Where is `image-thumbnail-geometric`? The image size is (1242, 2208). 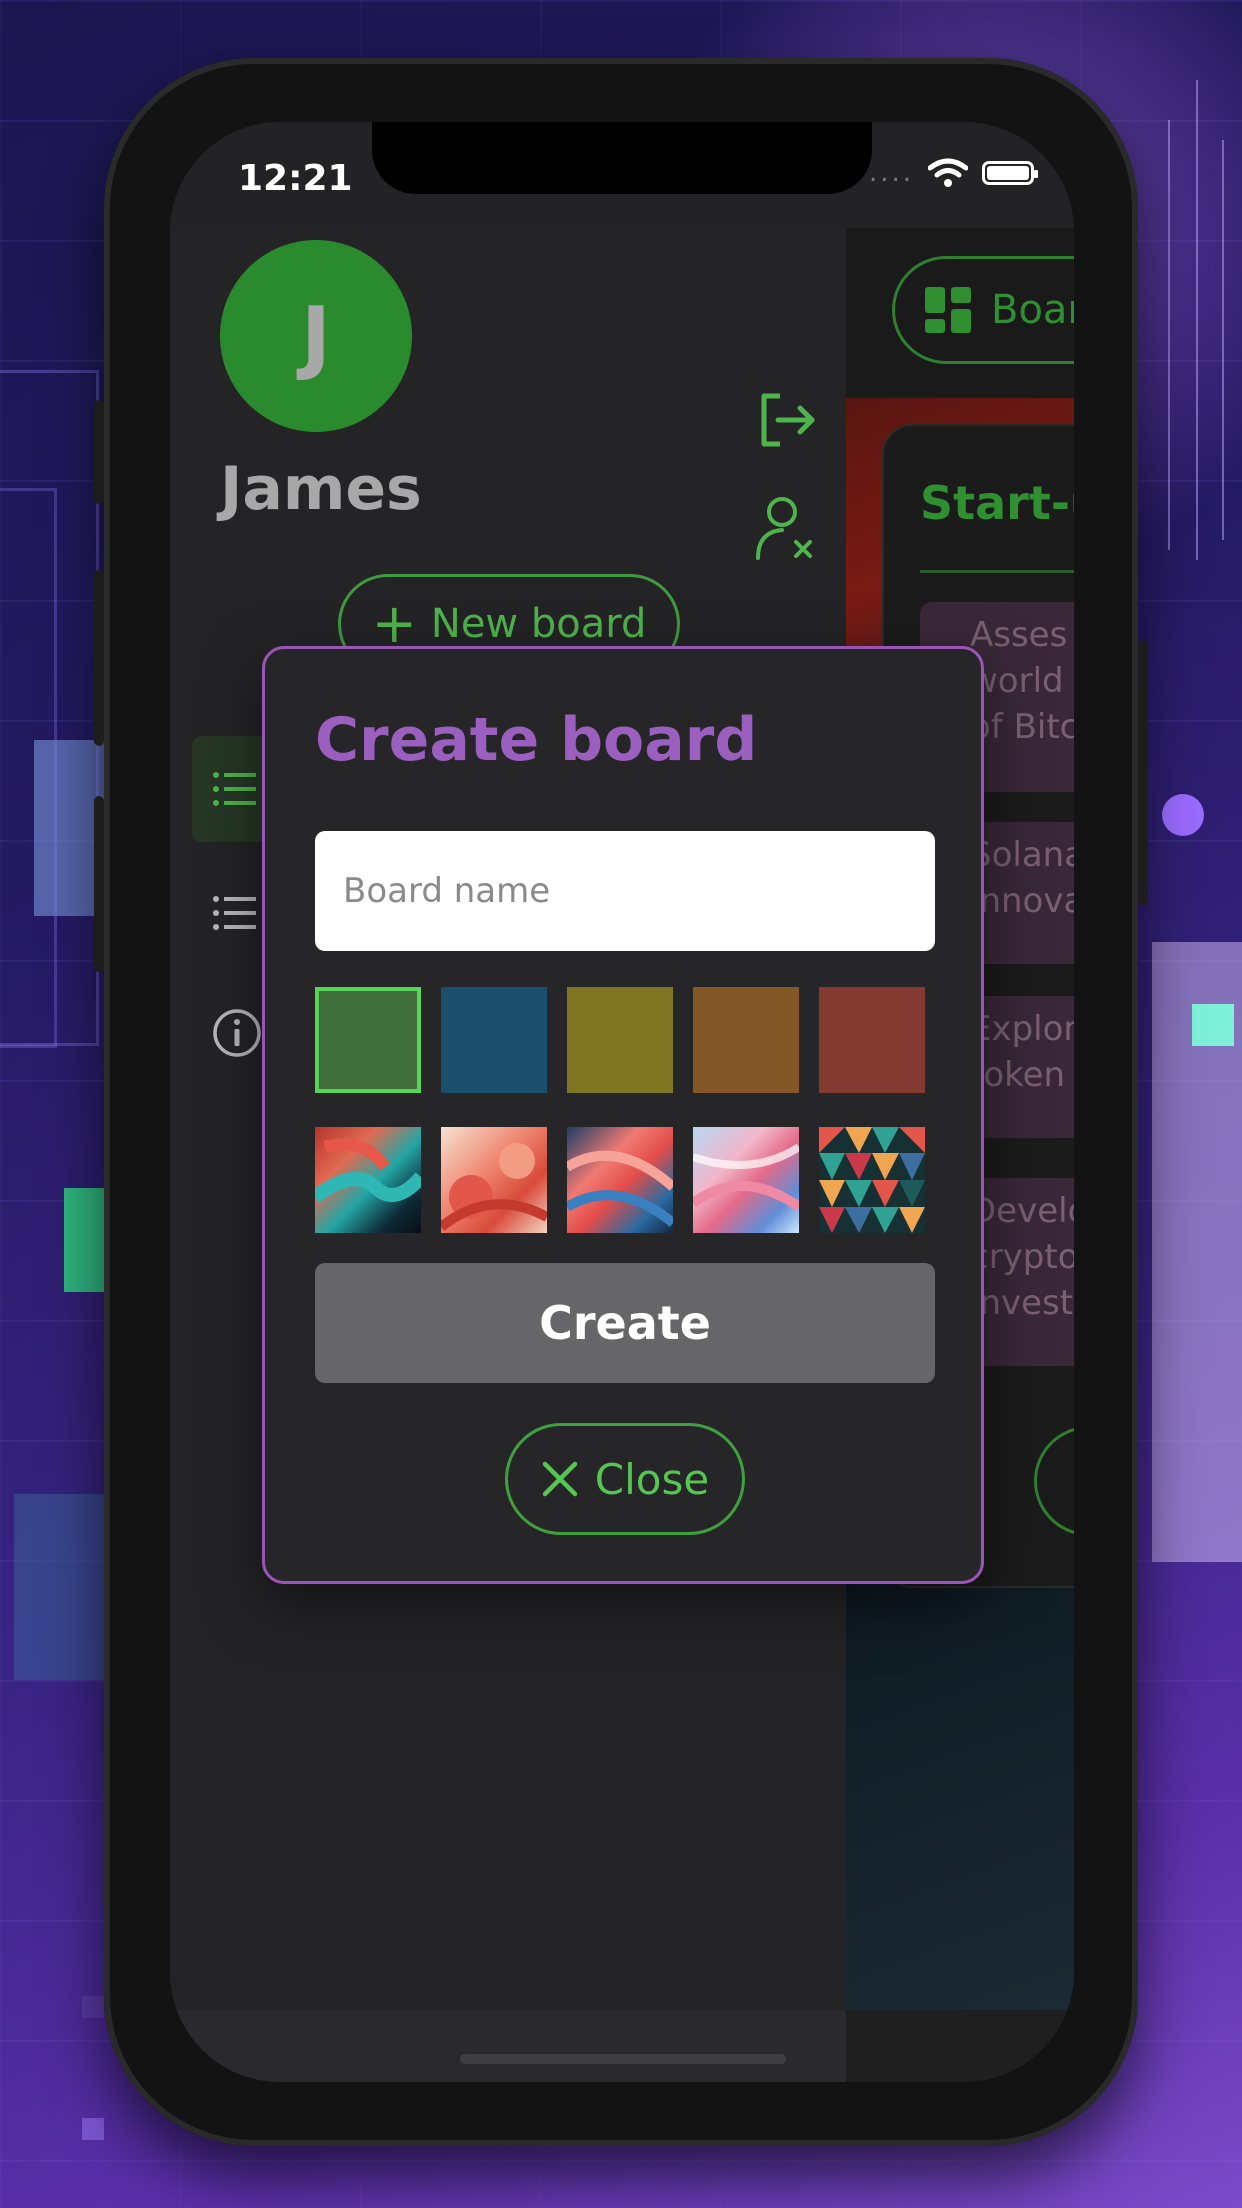 image-thumbnail-geometric is located at coordinates (872, 1180).